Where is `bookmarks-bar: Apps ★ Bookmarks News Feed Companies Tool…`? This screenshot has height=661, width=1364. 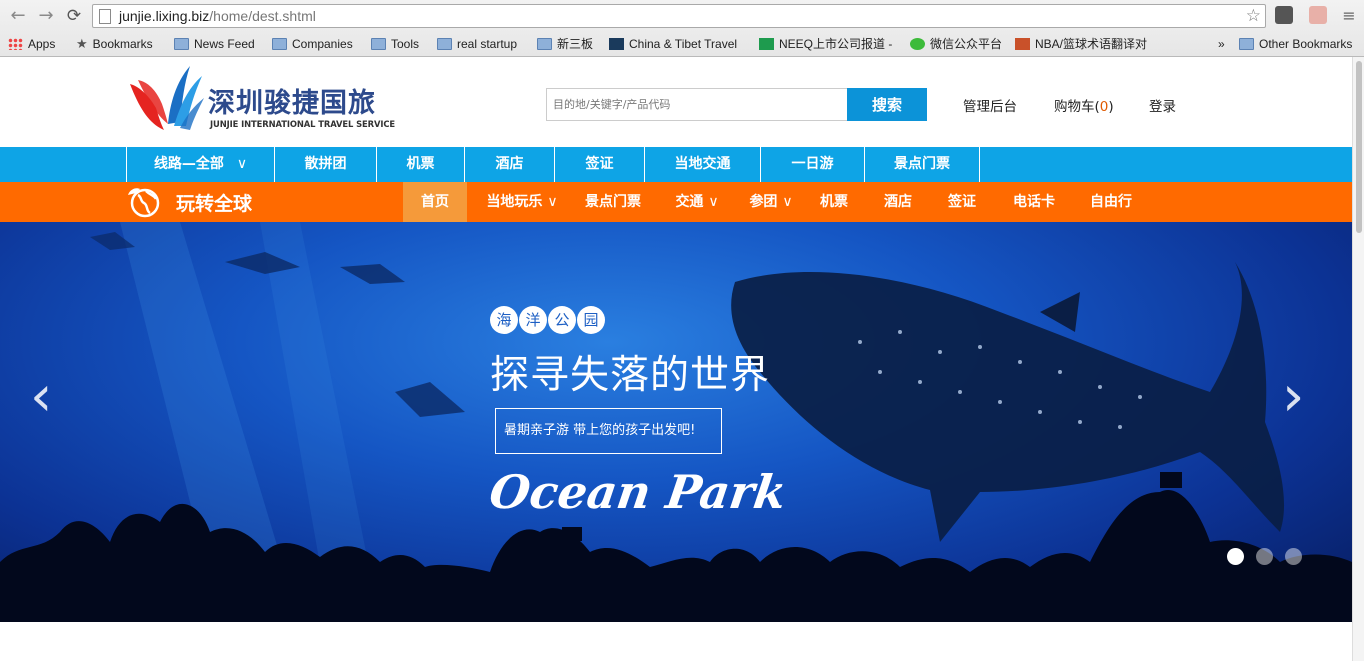 bookmarks-bar: Apps ★ Bookmarks News Feed Companies Tool… is located at coordinates (682, 44).